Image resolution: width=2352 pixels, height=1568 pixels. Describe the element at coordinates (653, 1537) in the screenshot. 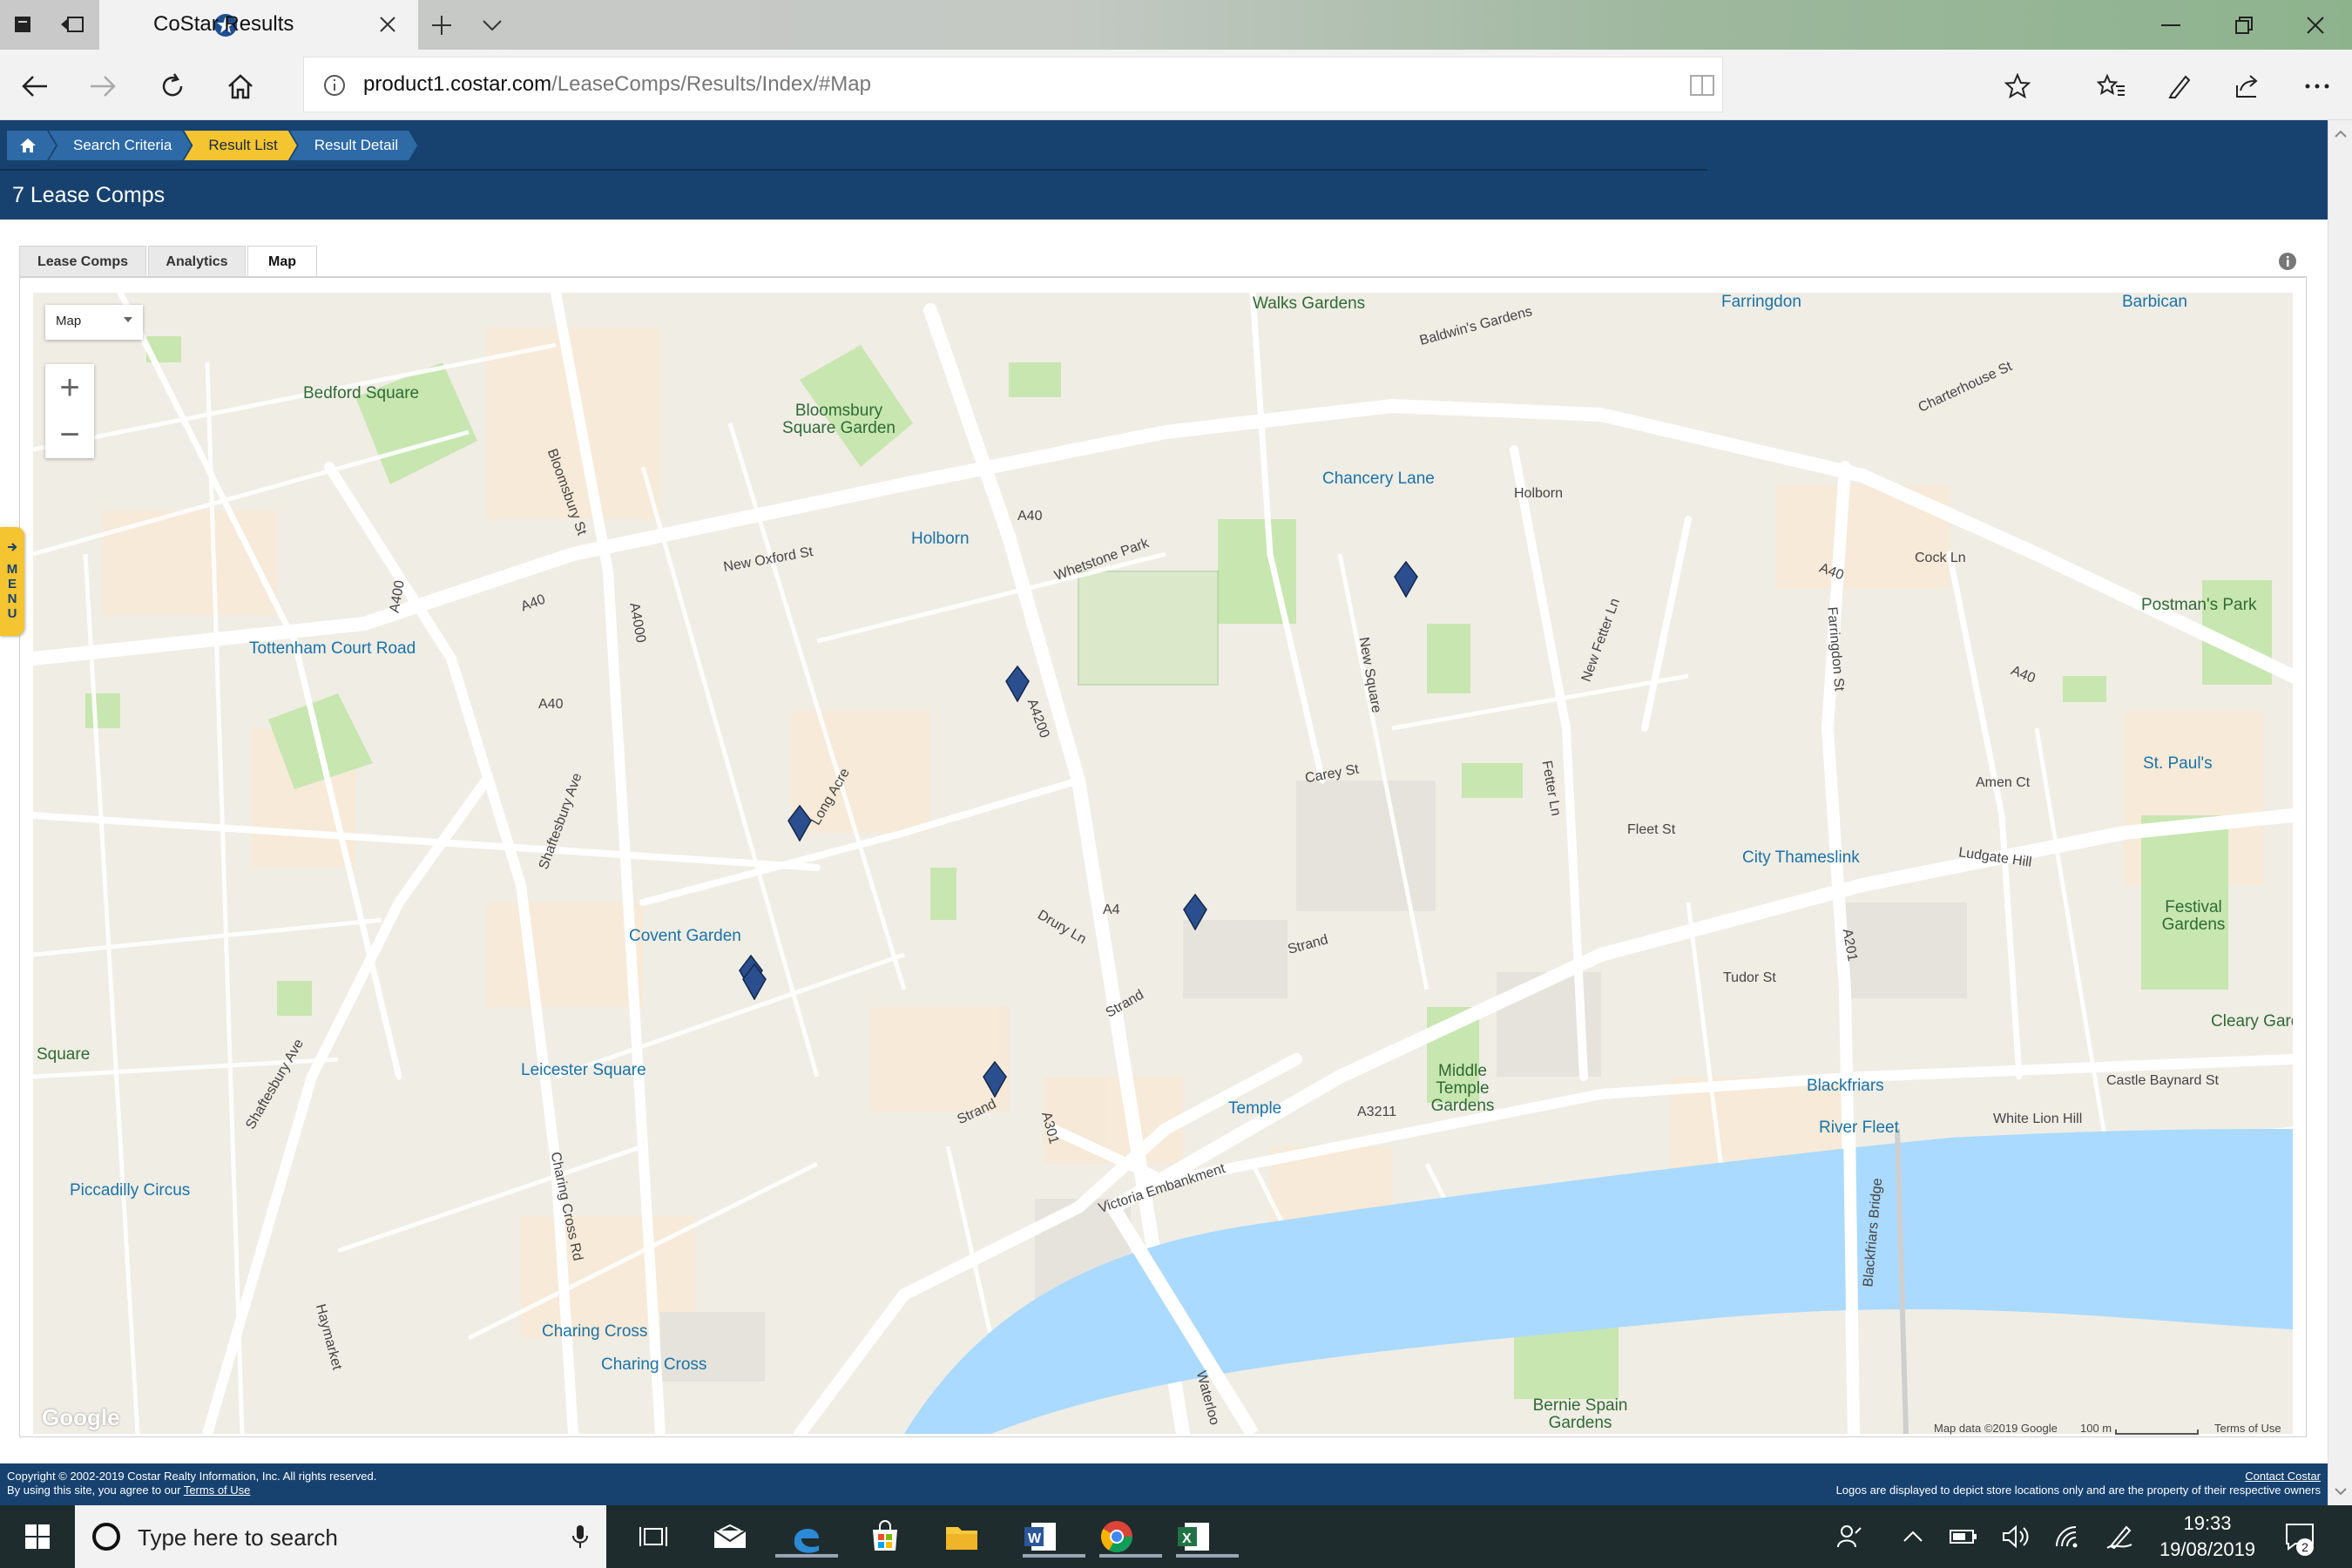

I see `task-view-icon` at that location.